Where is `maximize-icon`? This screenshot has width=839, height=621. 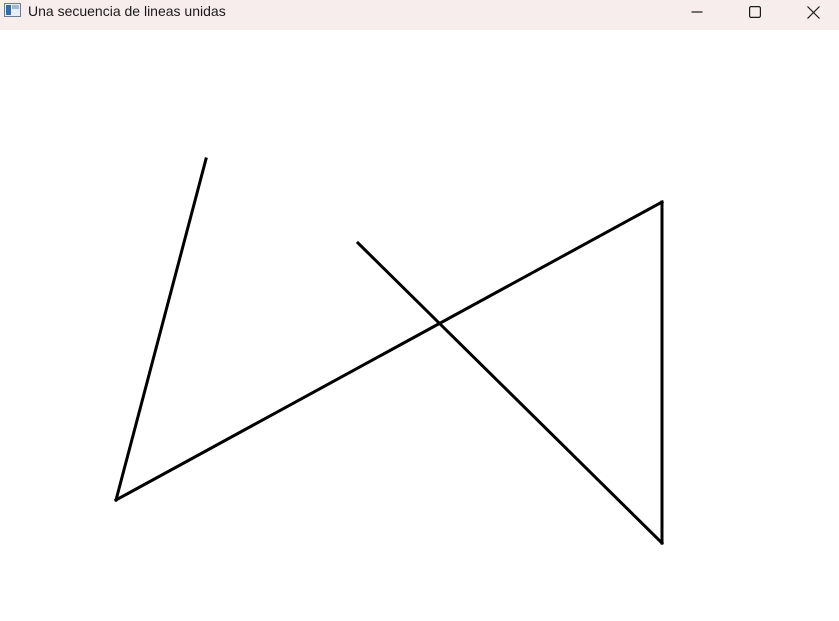
maximize-icon is located at coordinates (755, 12).